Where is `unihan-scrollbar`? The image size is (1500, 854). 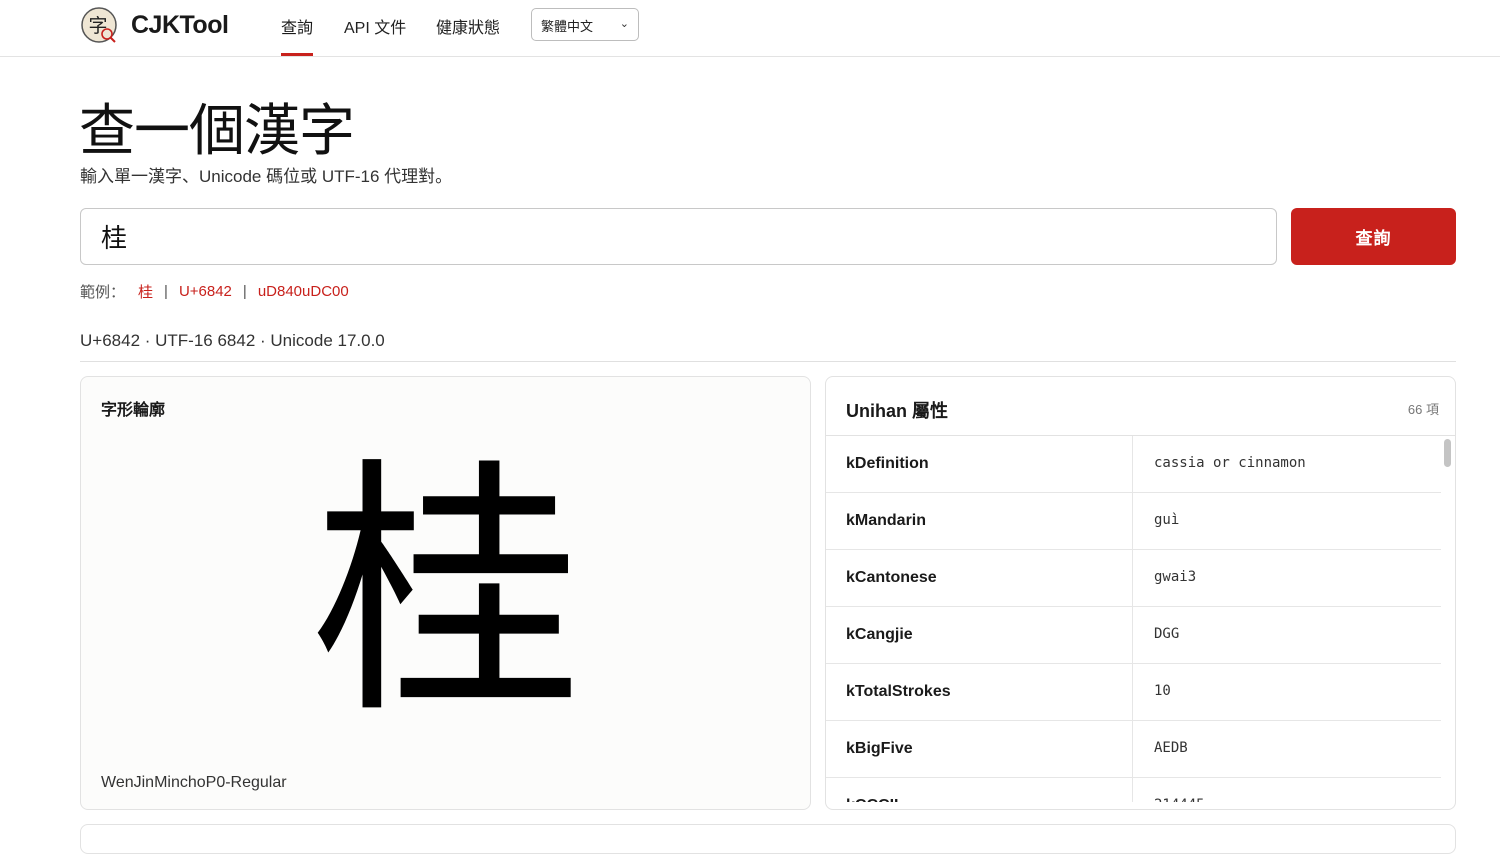
unihan-scrollbar is located at coordinates (1448, 622).